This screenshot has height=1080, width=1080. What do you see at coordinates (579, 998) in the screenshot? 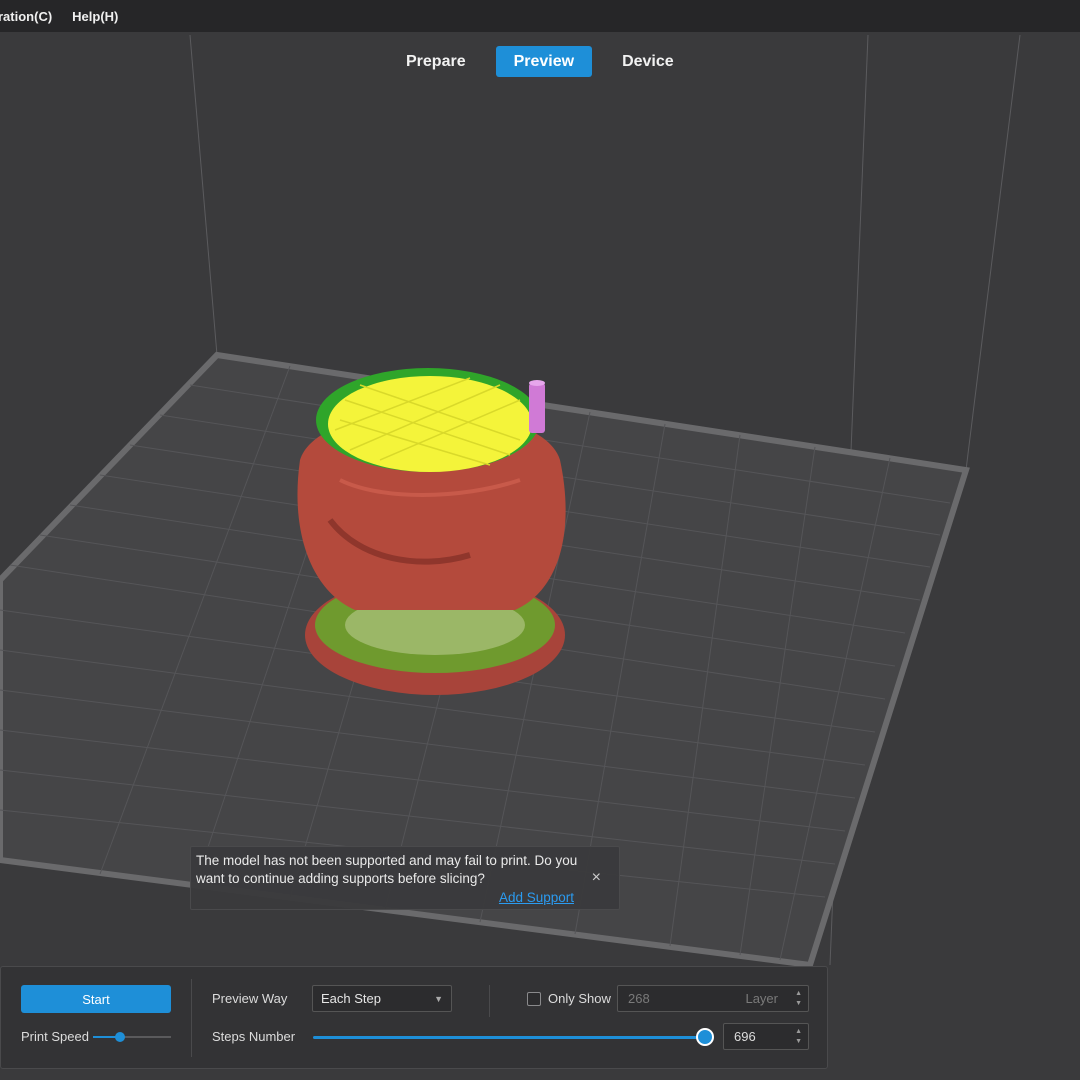
I see `only-show-label: Only Show` at bounding box center [579, 998].